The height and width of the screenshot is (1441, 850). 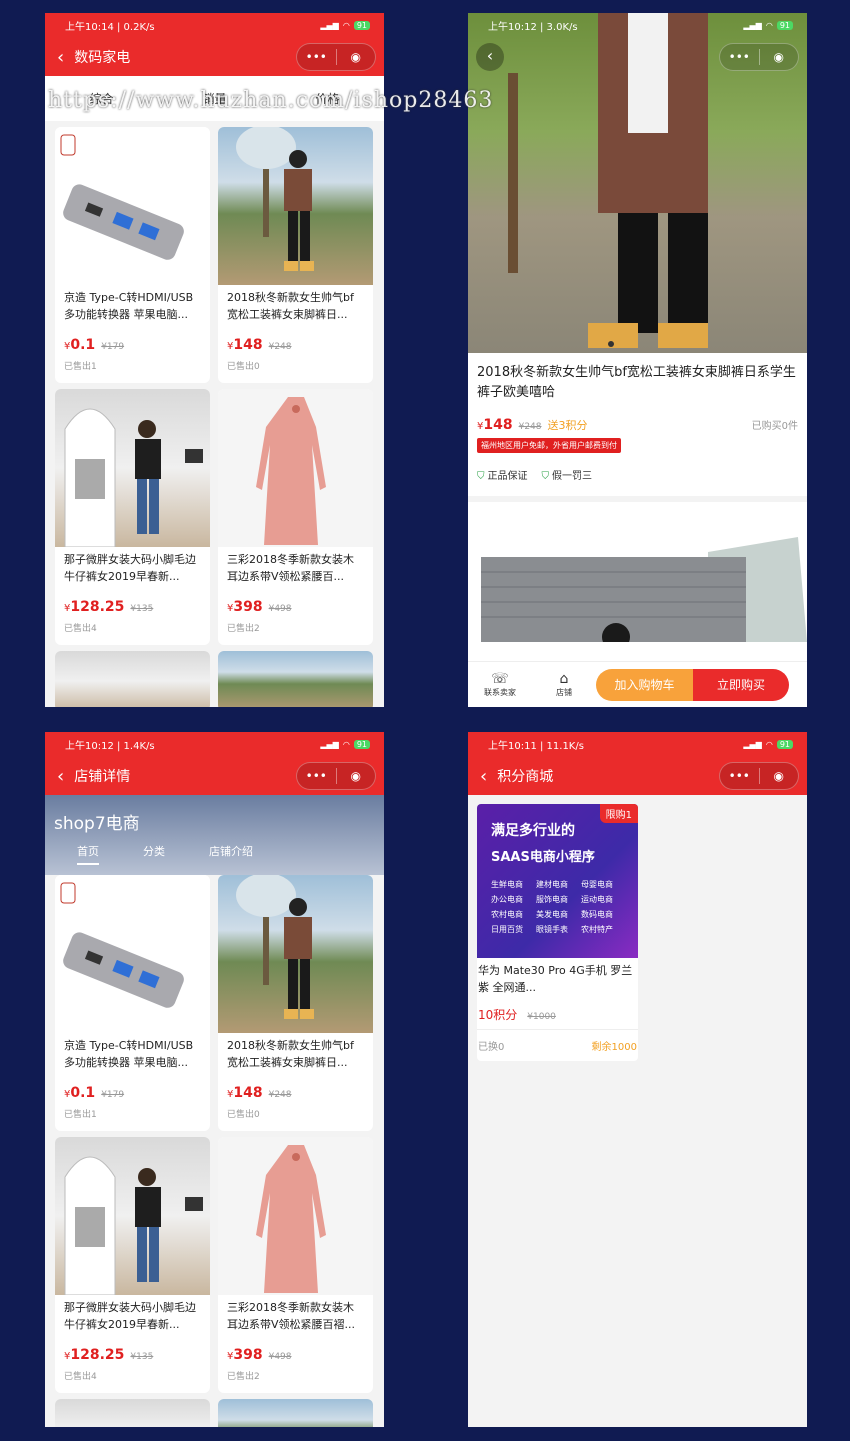 What do you see at coordinates (291, 1219) in the screenshot?
I see `dress-photo` at bounding box center [291, 1219].